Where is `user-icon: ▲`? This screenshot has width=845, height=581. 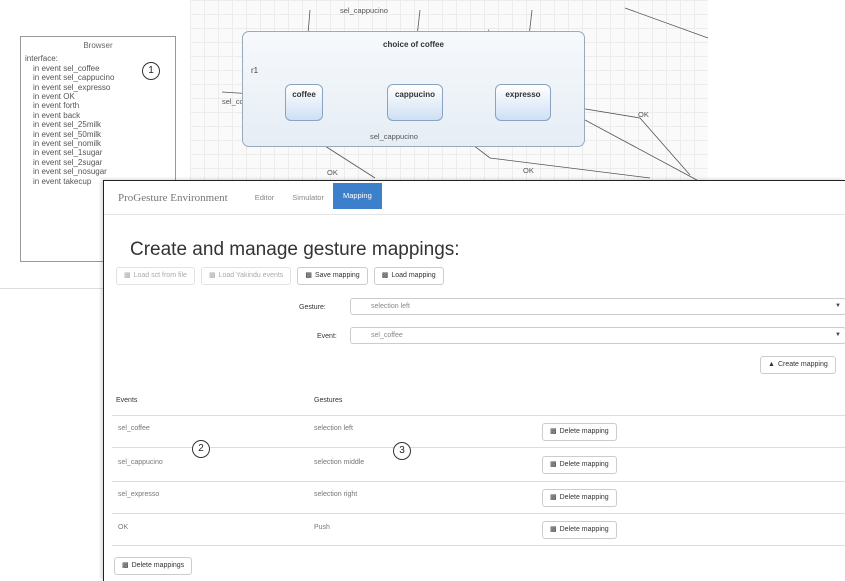
user-icon: ▲ is located at coordinates (771, 364).